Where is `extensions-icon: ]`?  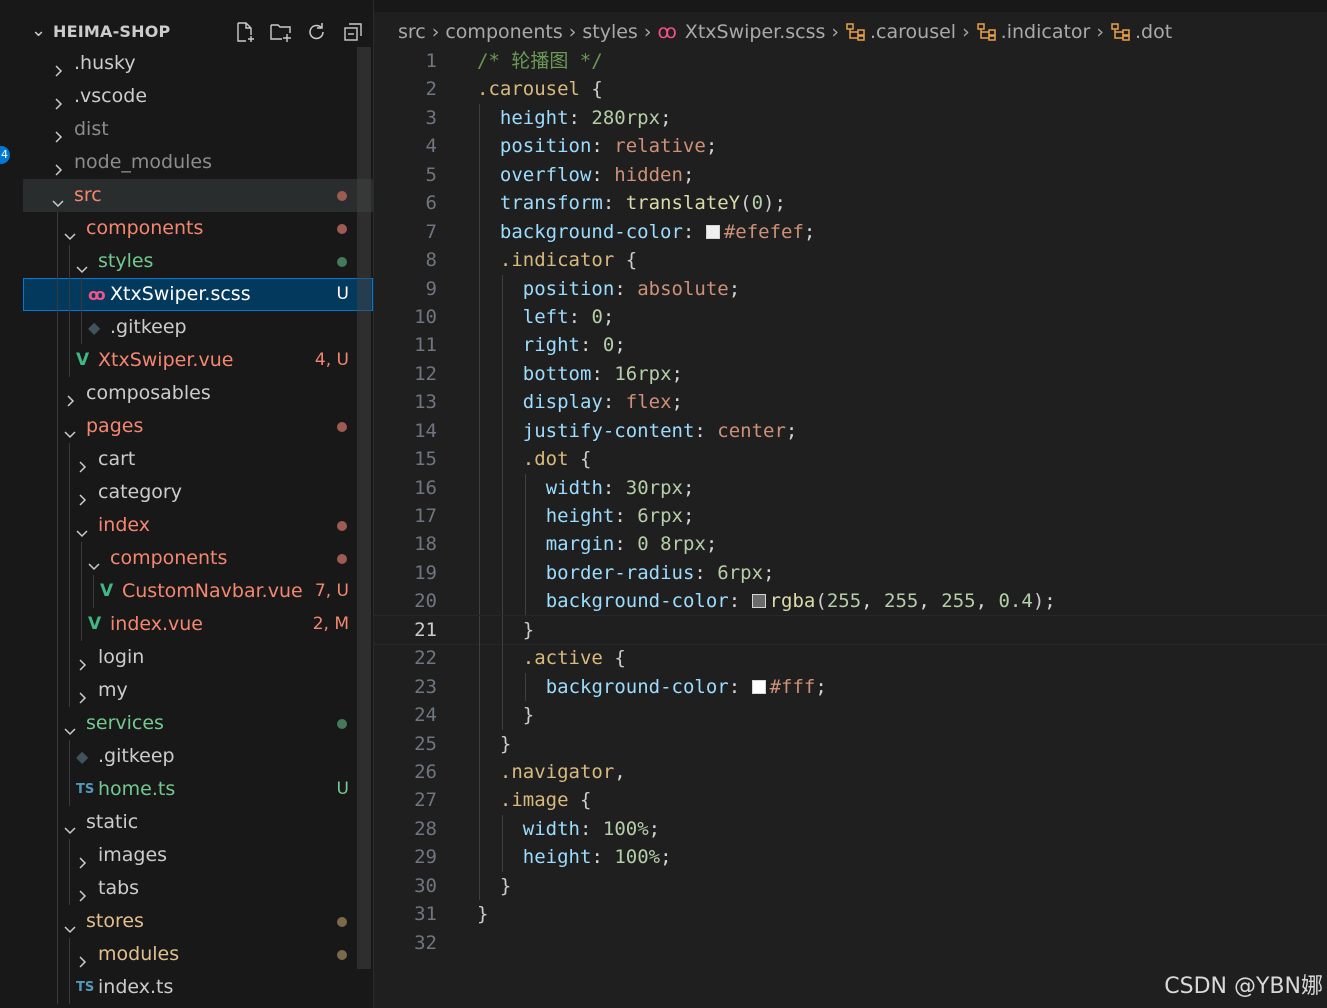
extensions-icon: ] is located at coordinates (4, 273).